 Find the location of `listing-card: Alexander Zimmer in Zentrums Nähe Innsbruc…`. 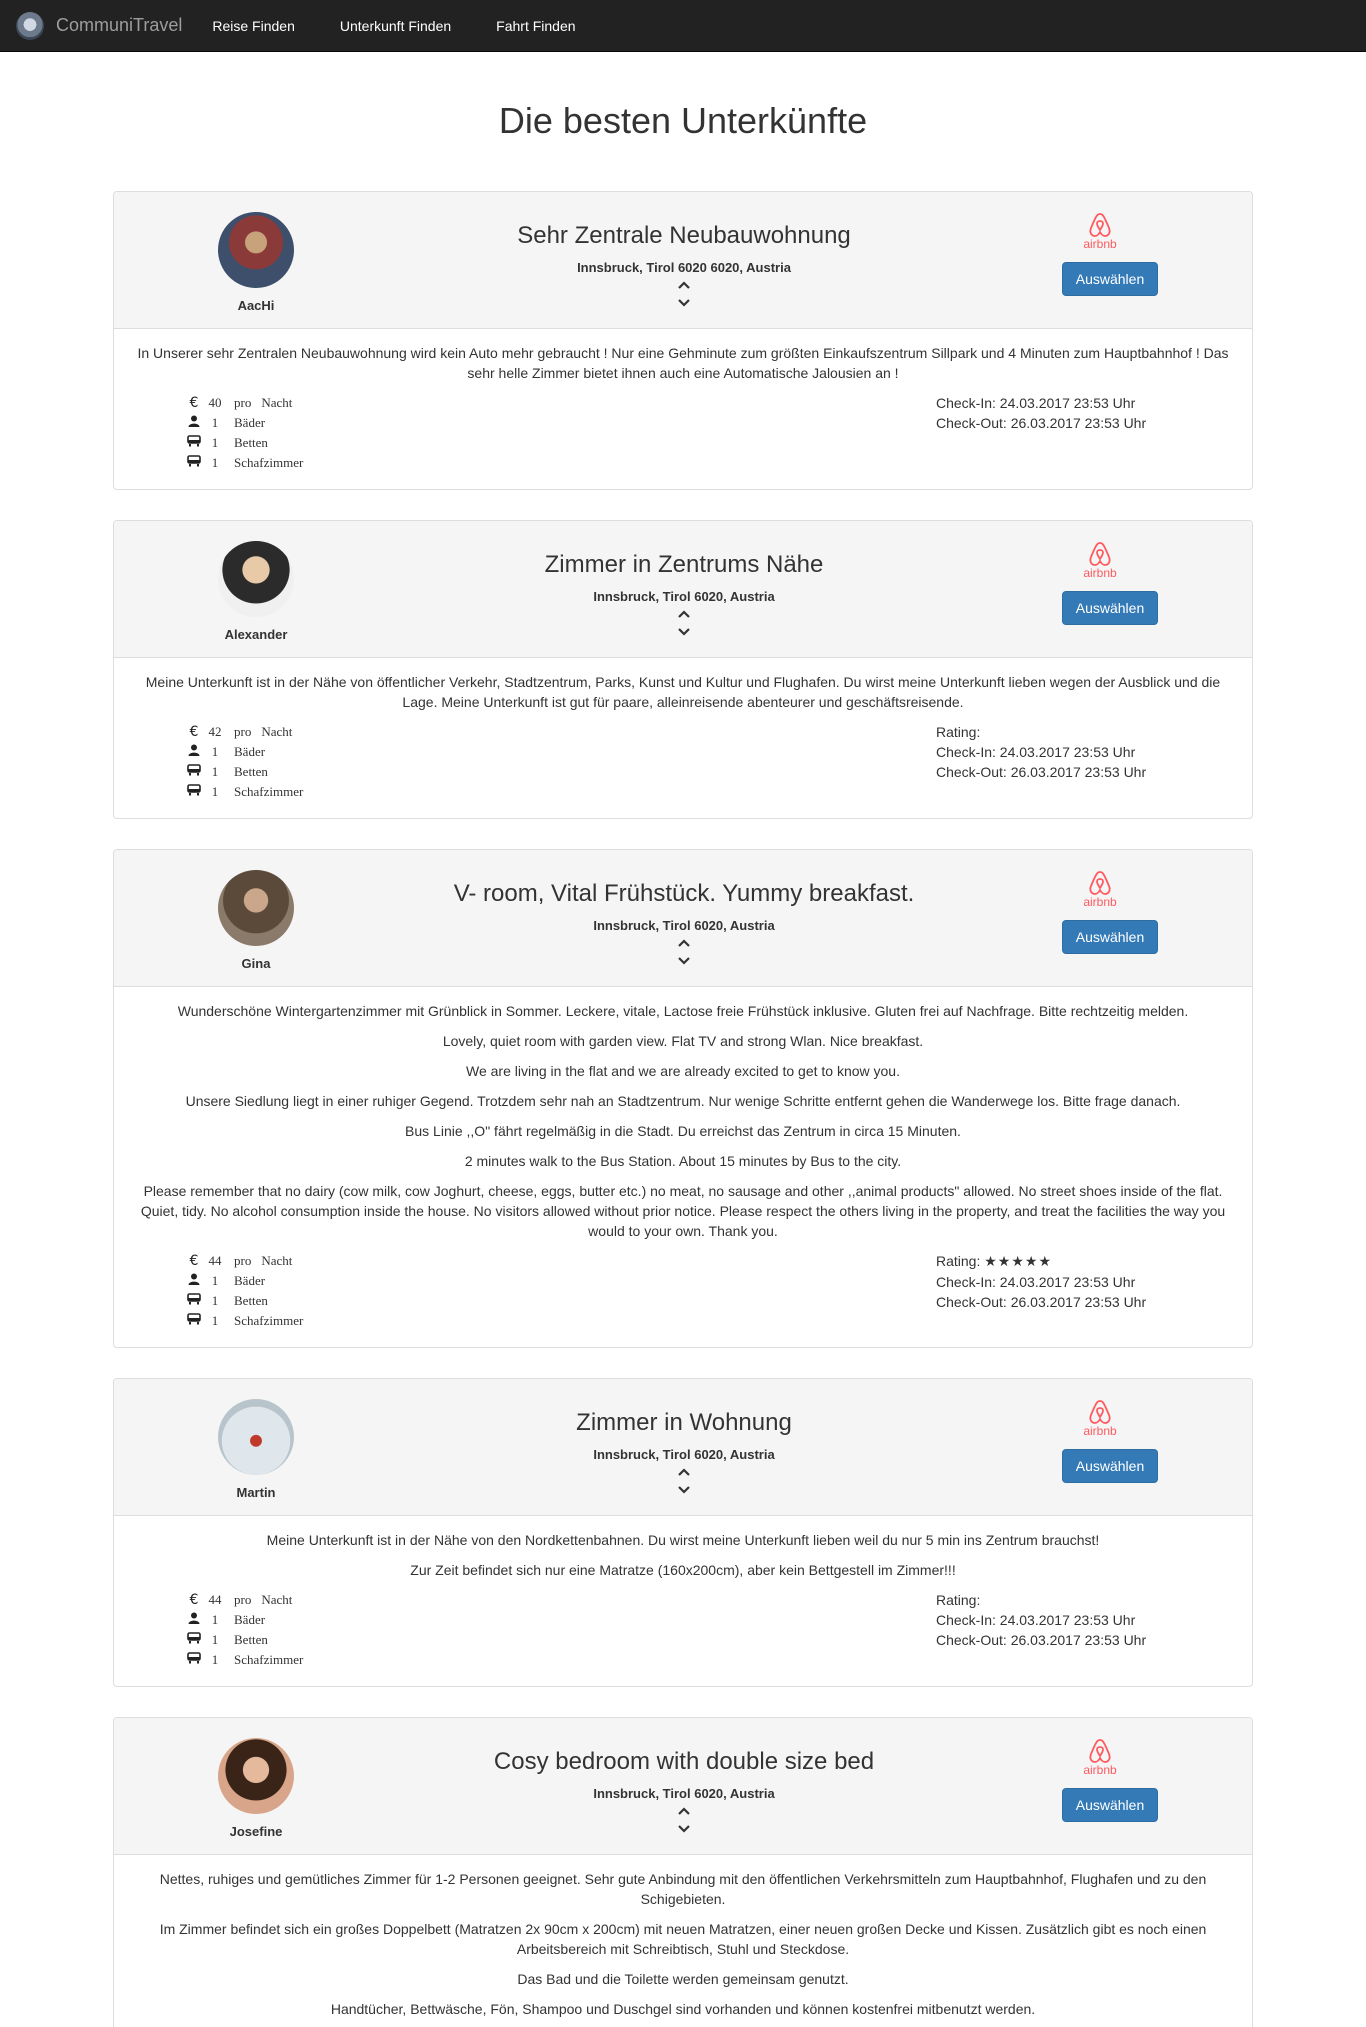

listing-card: Alexander Zimmer in Zentrums Nähe Innsbruc… is located at coordinates (683, 669).